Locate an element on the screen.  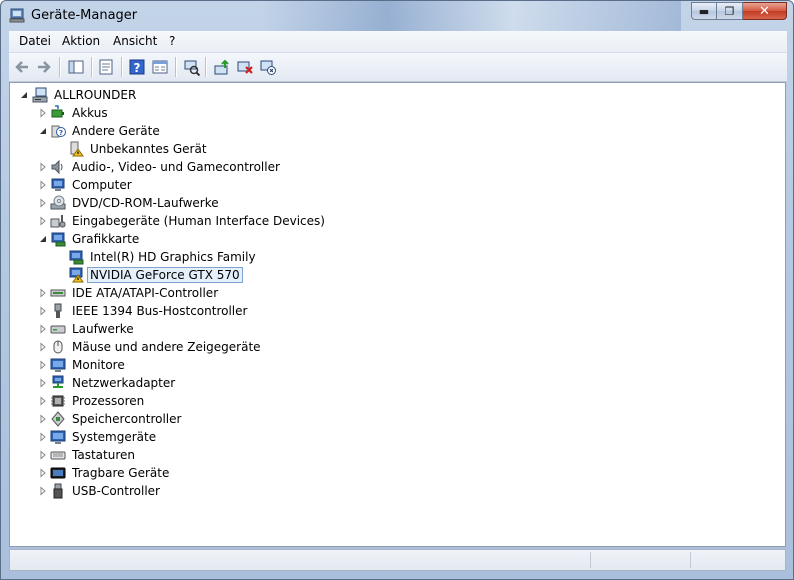
category-label: Tastaturen is located at coordinates (103, 455).